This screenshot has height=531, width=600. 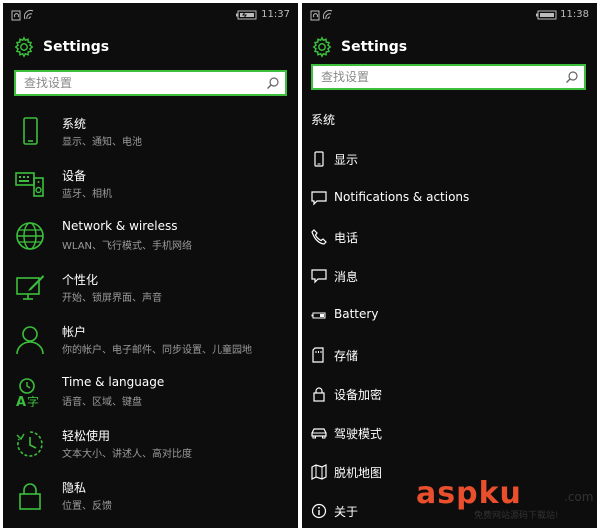 I want to click on storage-icon, so click(x=318, y=355).